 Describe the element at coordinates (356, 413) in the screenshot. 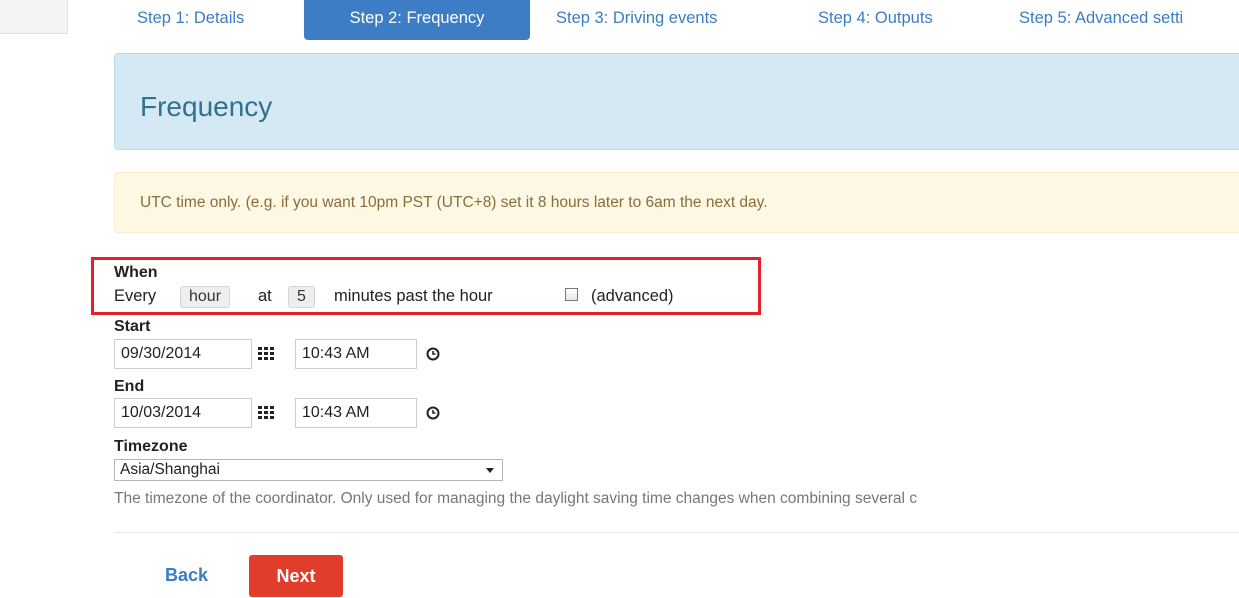

I see `end-time-input: 10:43 AM` at that location.